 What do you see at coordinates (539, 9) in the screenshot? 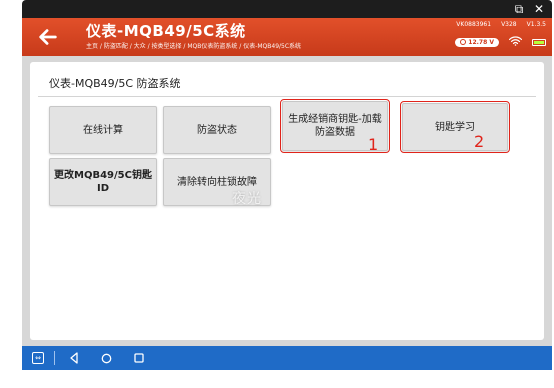
I see `close-window-icon: ✕` at bounding box center [539, 9].